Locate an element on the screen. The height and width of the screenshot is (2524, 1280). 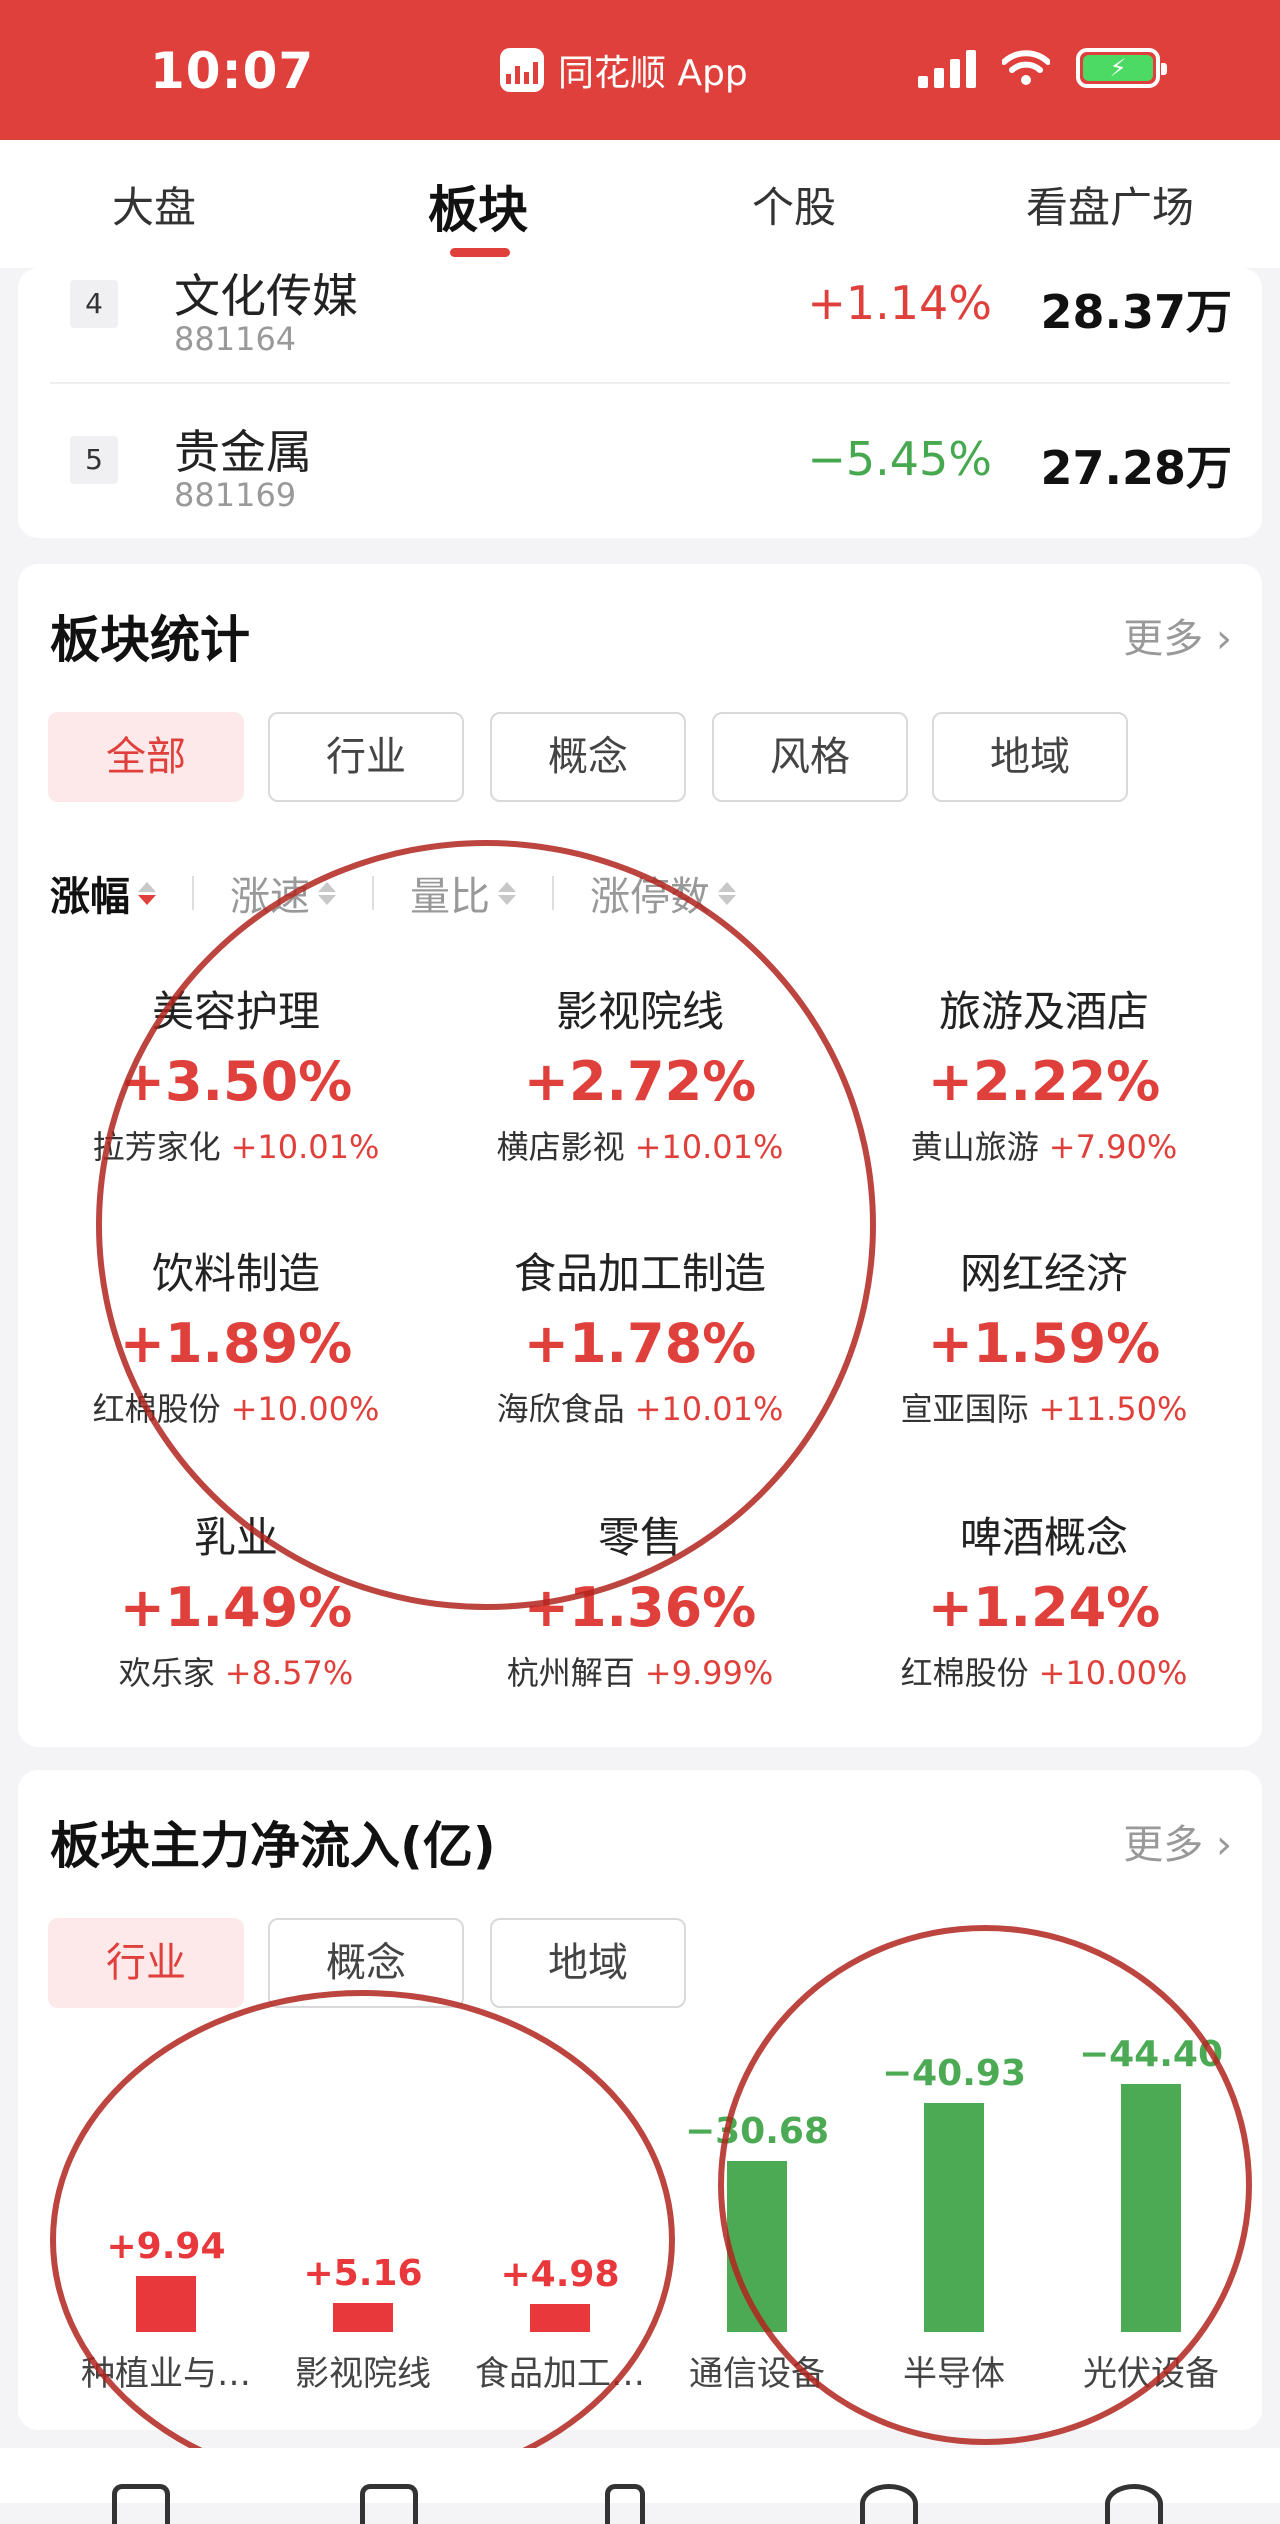
filter-all: 全部 is located at coordinates (146, 757).